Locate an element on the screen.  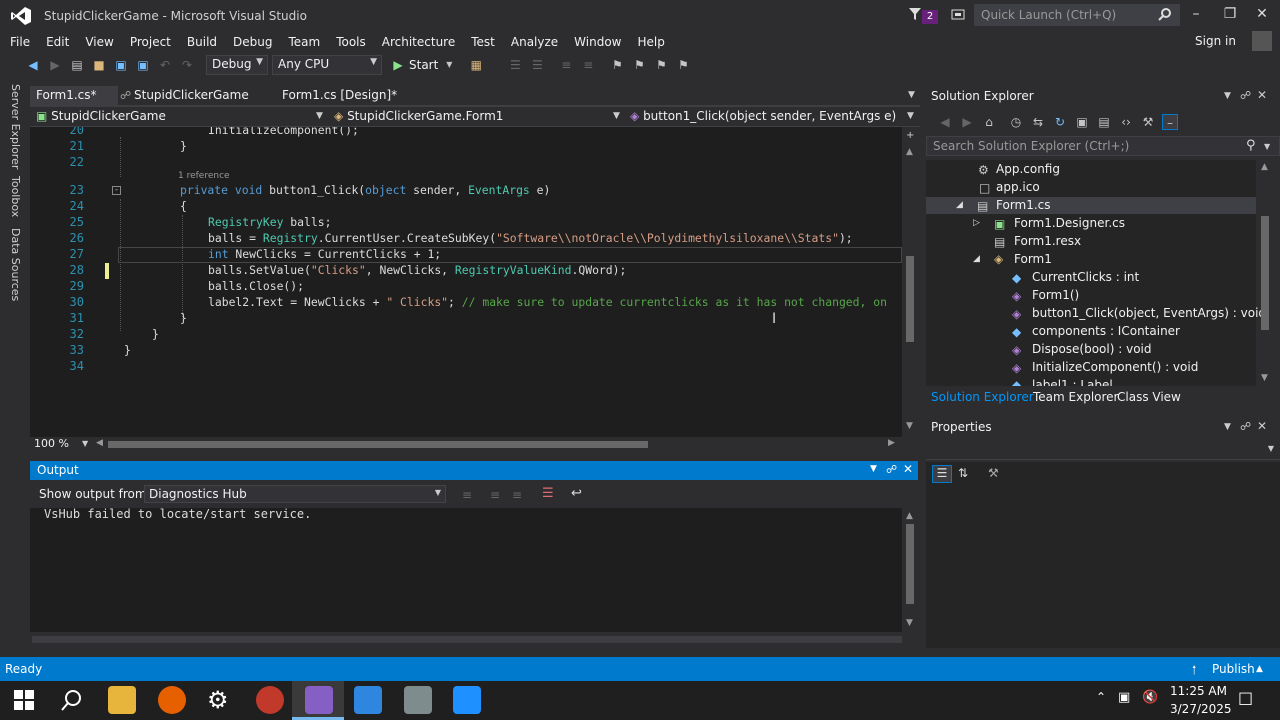
close-window-button: ✕ is located at coordinates (1262, 16).